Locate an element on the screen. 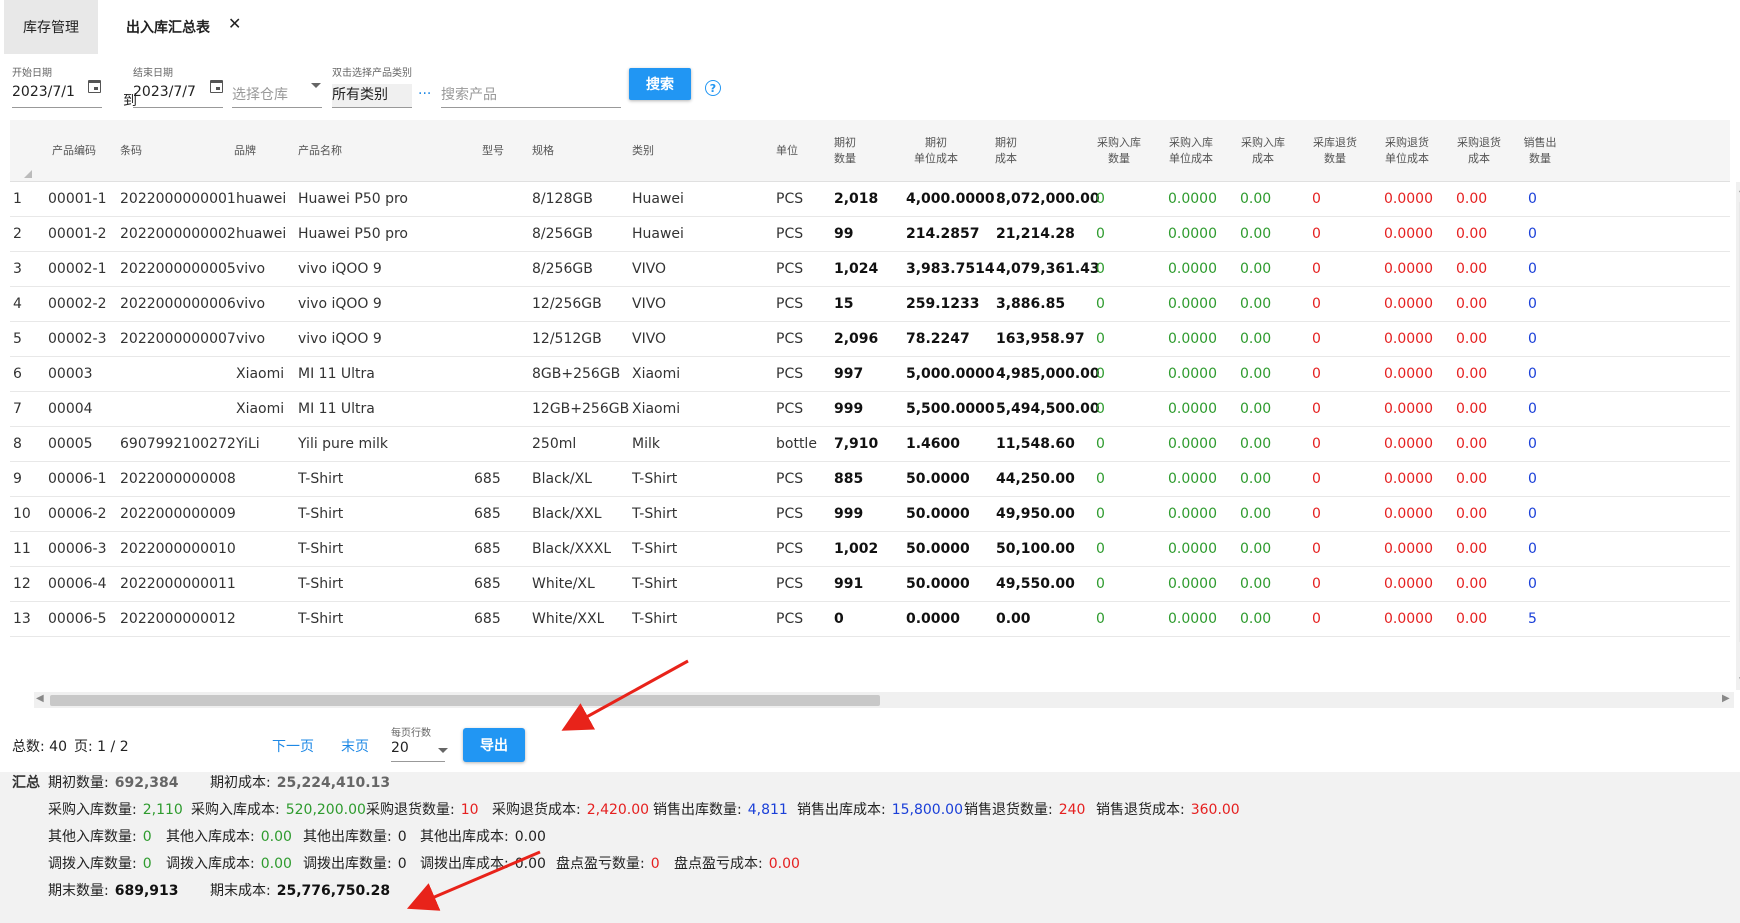 The image size is (1740, 923). vertical-scrollbar: ▲ ▼ is located at coordinates (1738, 436).